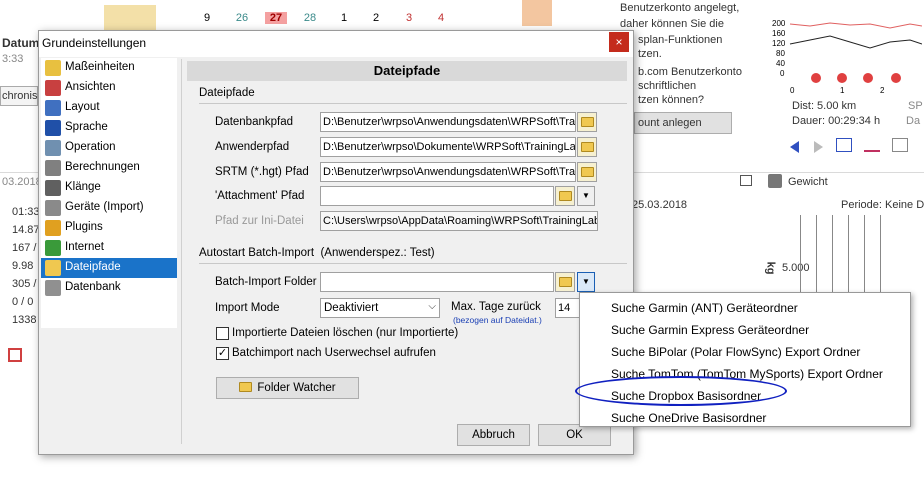 This screenshot has width=924, height=482. Describe the element at coordinates (844, 145) in the screenshot. I see `list-icon` at that location.